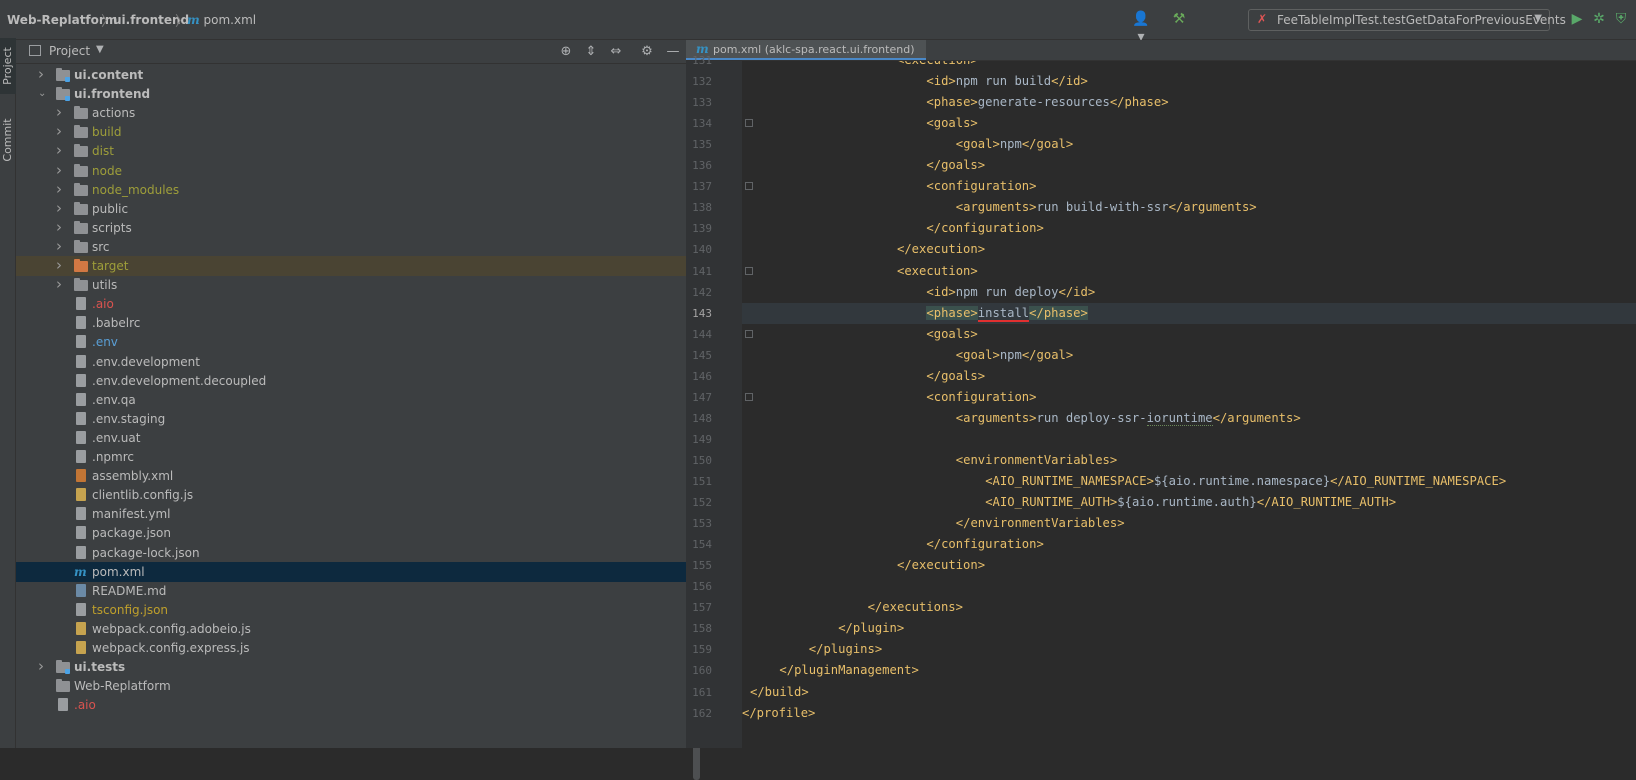 The width and height of the screenshot is (1636, 780). Describe the element at coordinates (647, 52) in the screenshot. I see `gear-icon: ⚙` at that location.